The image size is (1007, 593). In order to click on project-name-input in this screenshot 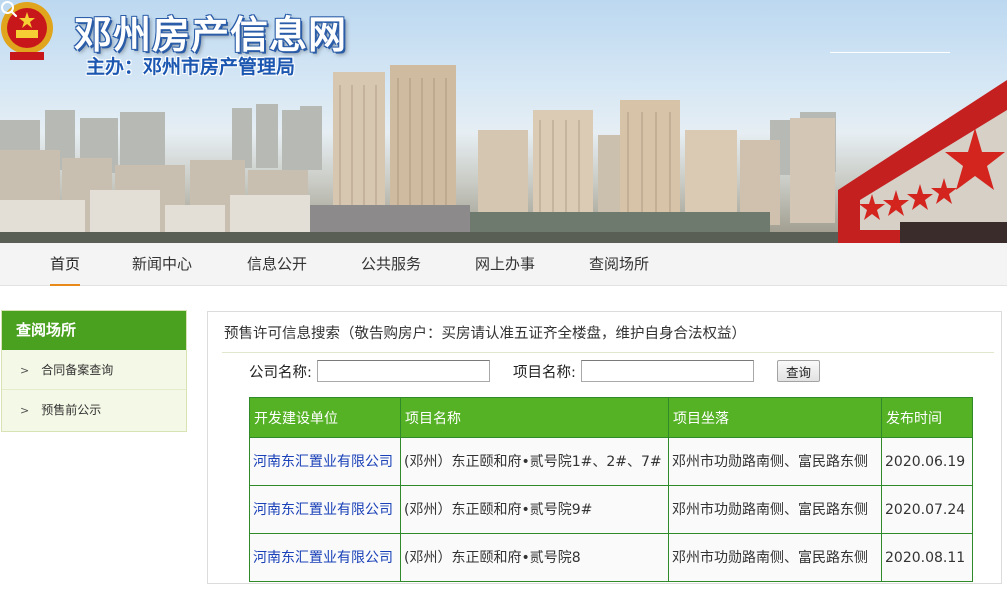, I will do `click(667, 371)`.